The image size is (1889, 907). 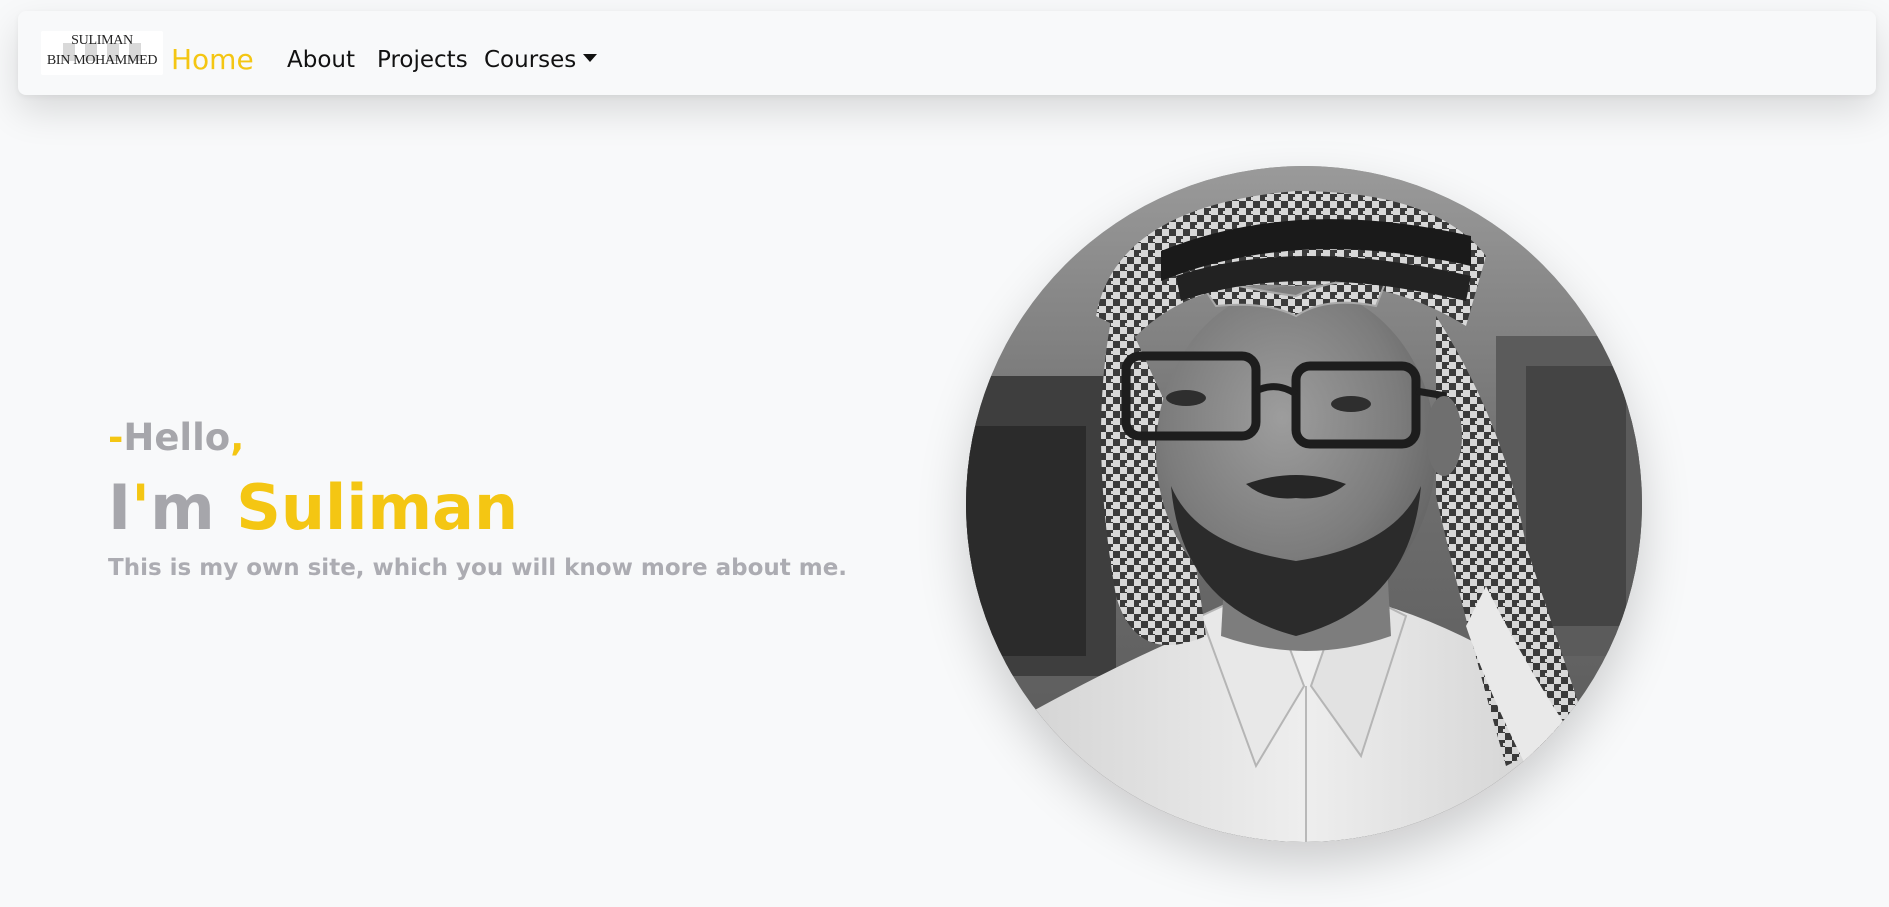 What do you see at coordinates (212, 60) in the screenshot?
I see `nav-link-home: Home` at bounding box center [212, 60].